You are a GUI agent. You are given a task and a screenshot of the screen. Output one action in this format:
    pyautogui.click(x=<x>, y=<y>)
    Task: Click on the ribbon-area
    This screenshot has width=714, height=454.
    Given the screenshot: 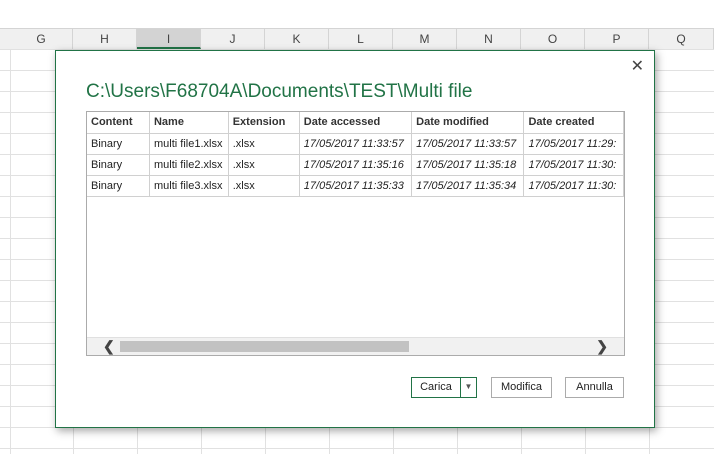 What is the action you would take?
    pyautogui.click(x=357, y=10)
    